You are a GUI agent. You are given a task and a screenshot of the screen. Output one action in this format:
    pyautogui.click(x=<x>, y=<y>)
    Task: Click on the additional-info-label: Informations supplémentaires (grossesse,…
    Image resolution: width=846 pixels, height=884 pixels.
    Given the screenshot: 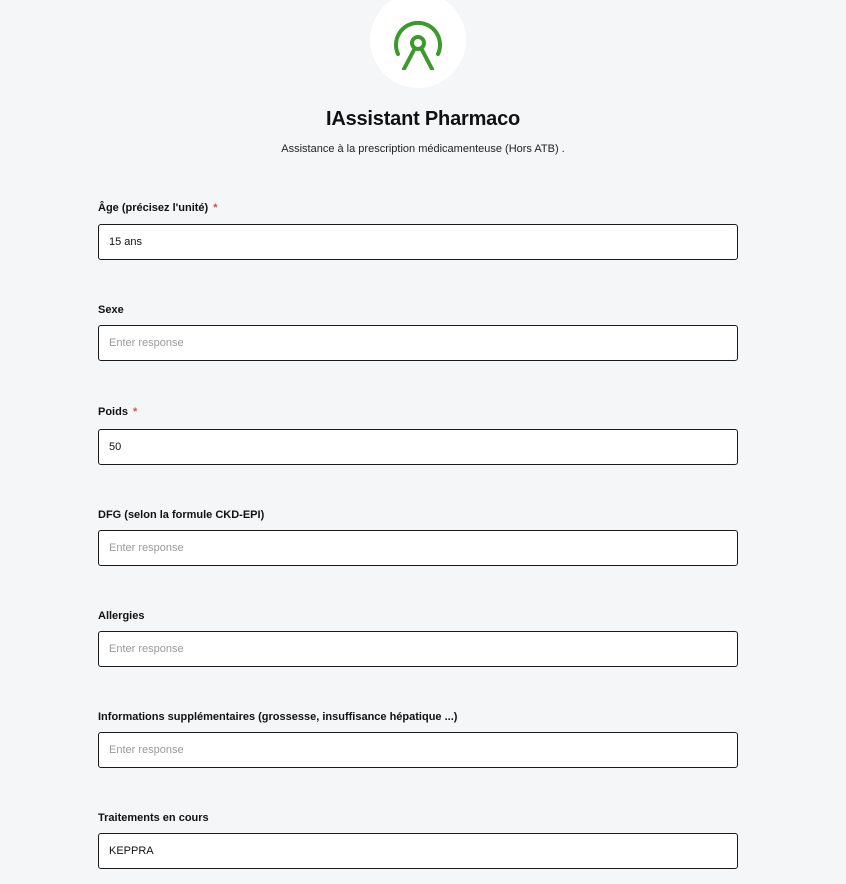 What is the action you would take?
    pyautogui.click(x=277, y=717)
    